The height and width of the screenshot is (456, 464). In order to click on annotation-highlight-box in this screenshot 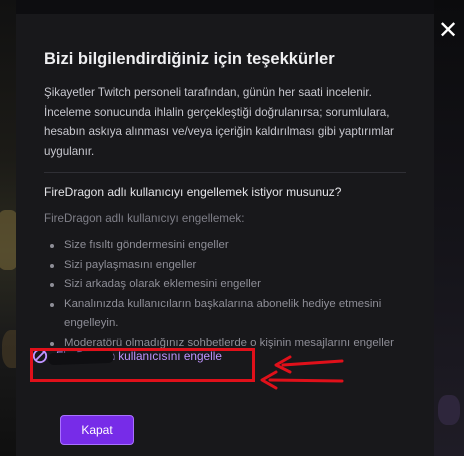, I will do `click(142, 365)`.